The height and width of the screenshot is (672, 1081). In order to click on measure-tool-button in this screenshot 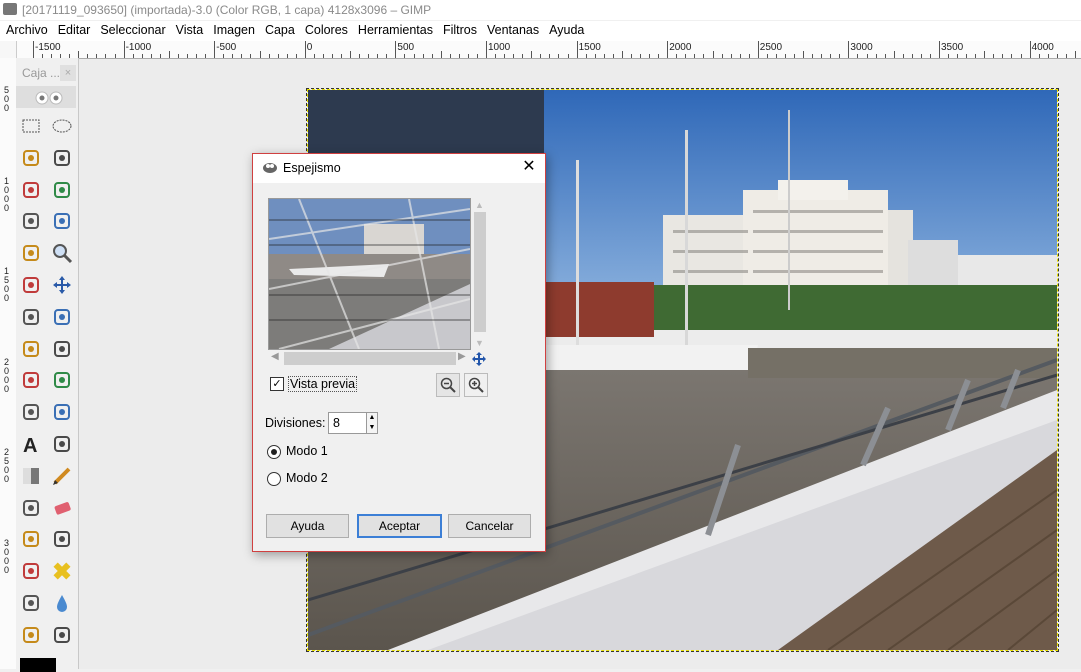, I will do `click(31, 285)`.